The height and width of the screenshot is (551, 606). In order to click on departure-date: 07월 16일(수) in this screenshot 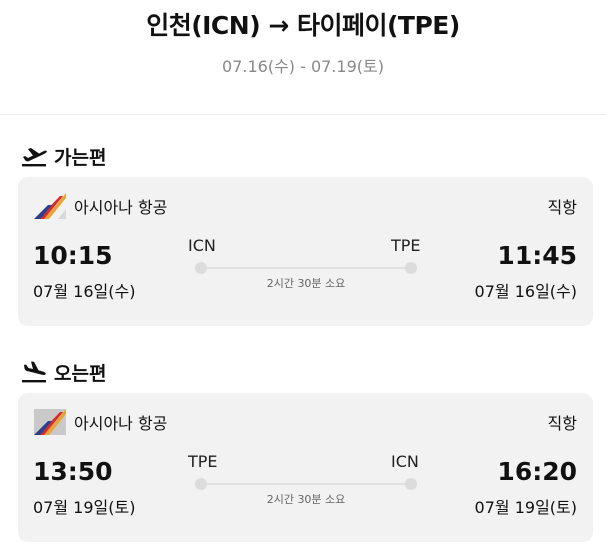, I will do `click(84, 291)`.